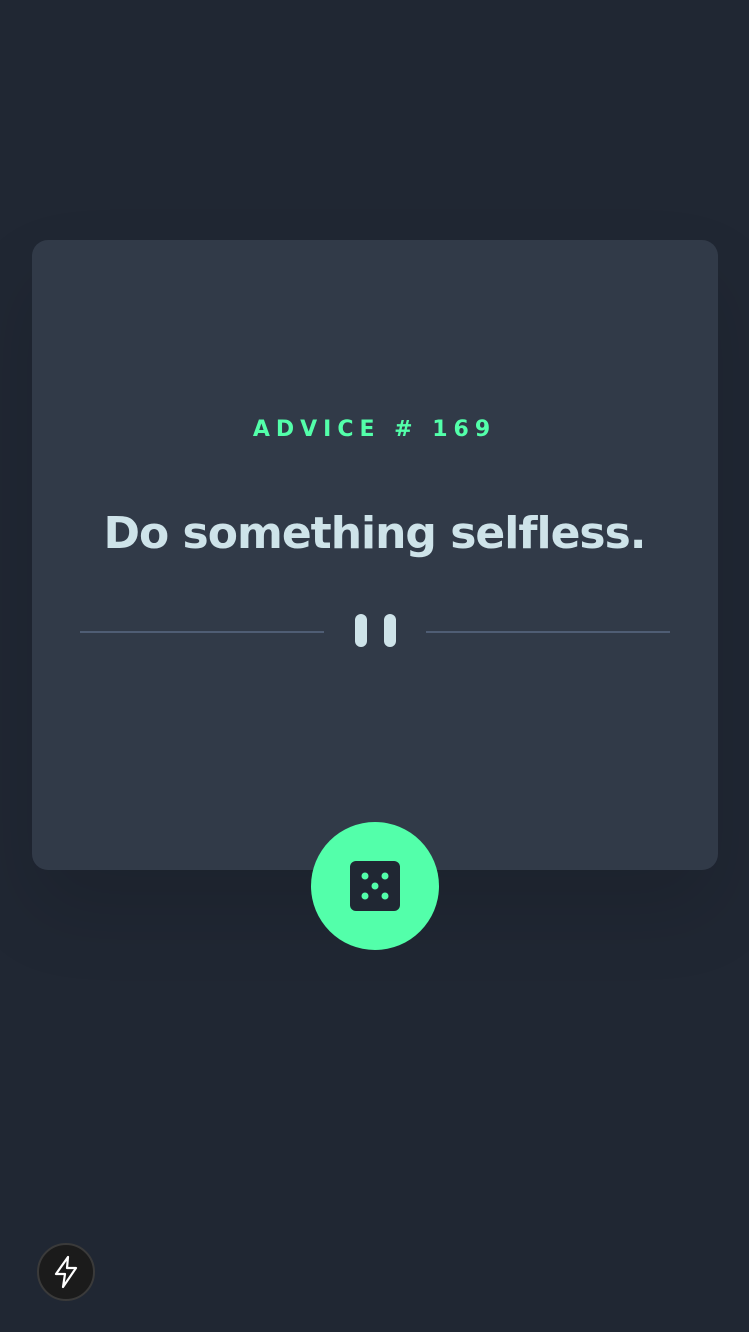 The height and width of the screenshot is (1332, 749). I want to click on new-advice-dice-button, so click(375, 886).